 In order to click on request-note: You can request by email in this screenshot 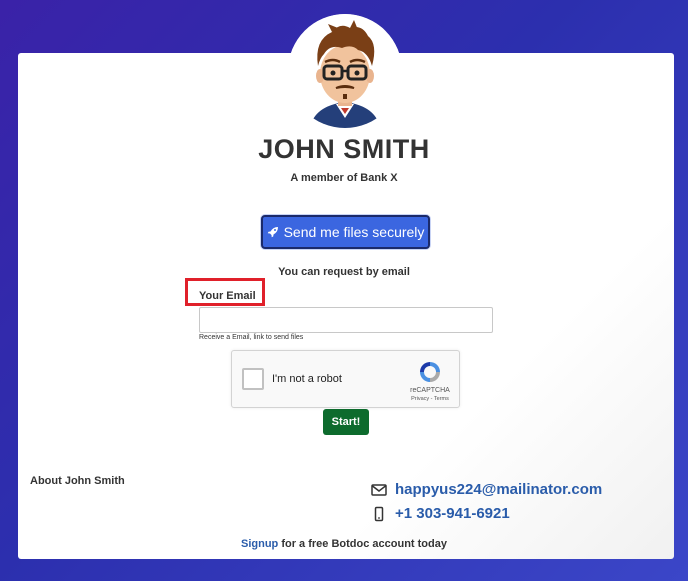, I will do `click(344, 272)`.